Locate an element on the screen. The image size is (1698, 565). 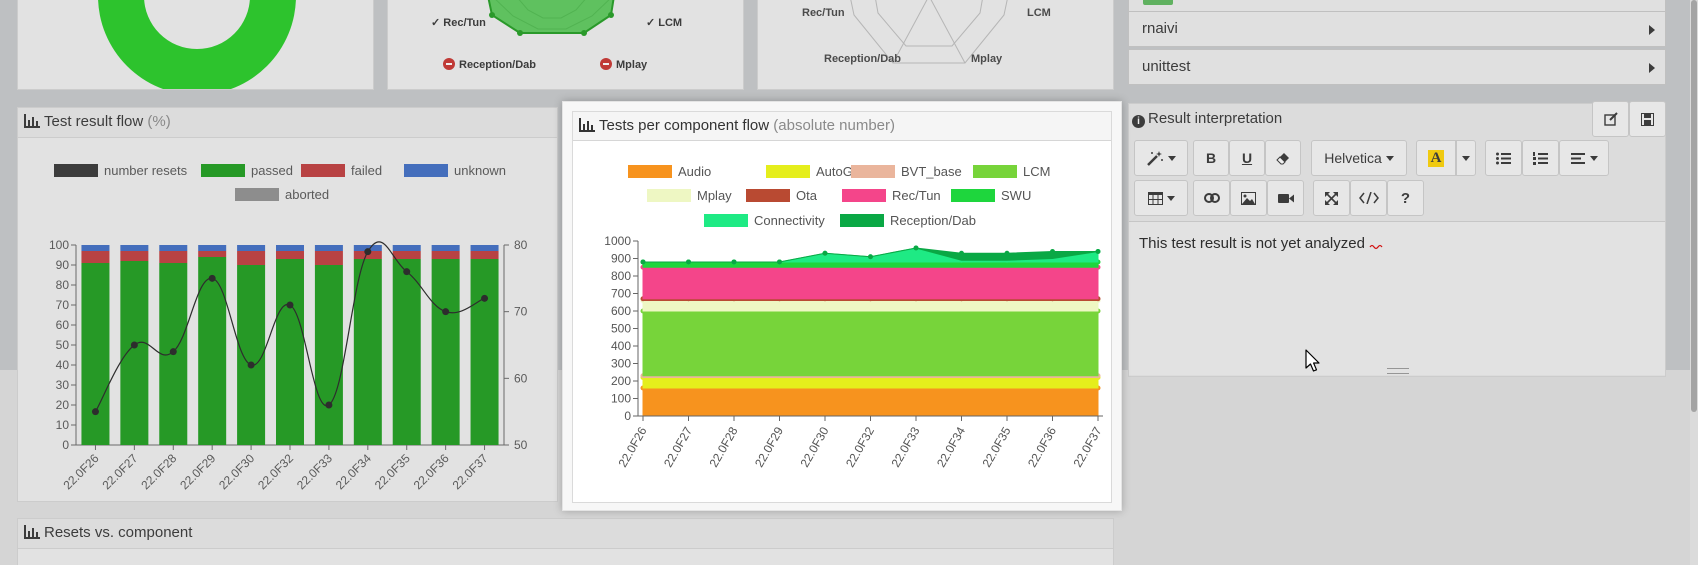
editor-resize-handle is located at coordinates (1398, 371).